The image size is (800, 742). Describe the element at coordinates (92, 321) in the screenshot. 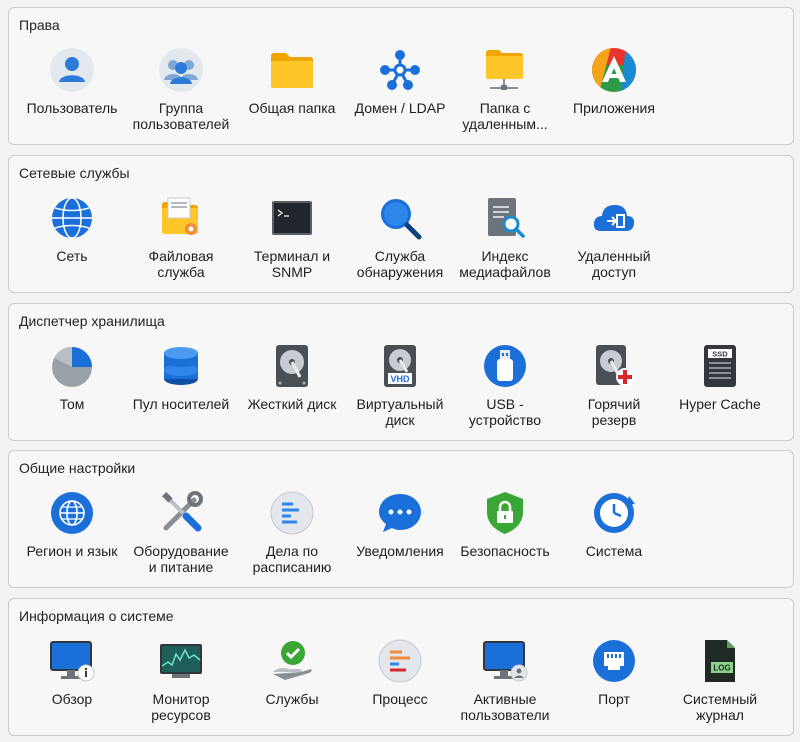

I see `section-title: Диспетчер хранилища` at that location.